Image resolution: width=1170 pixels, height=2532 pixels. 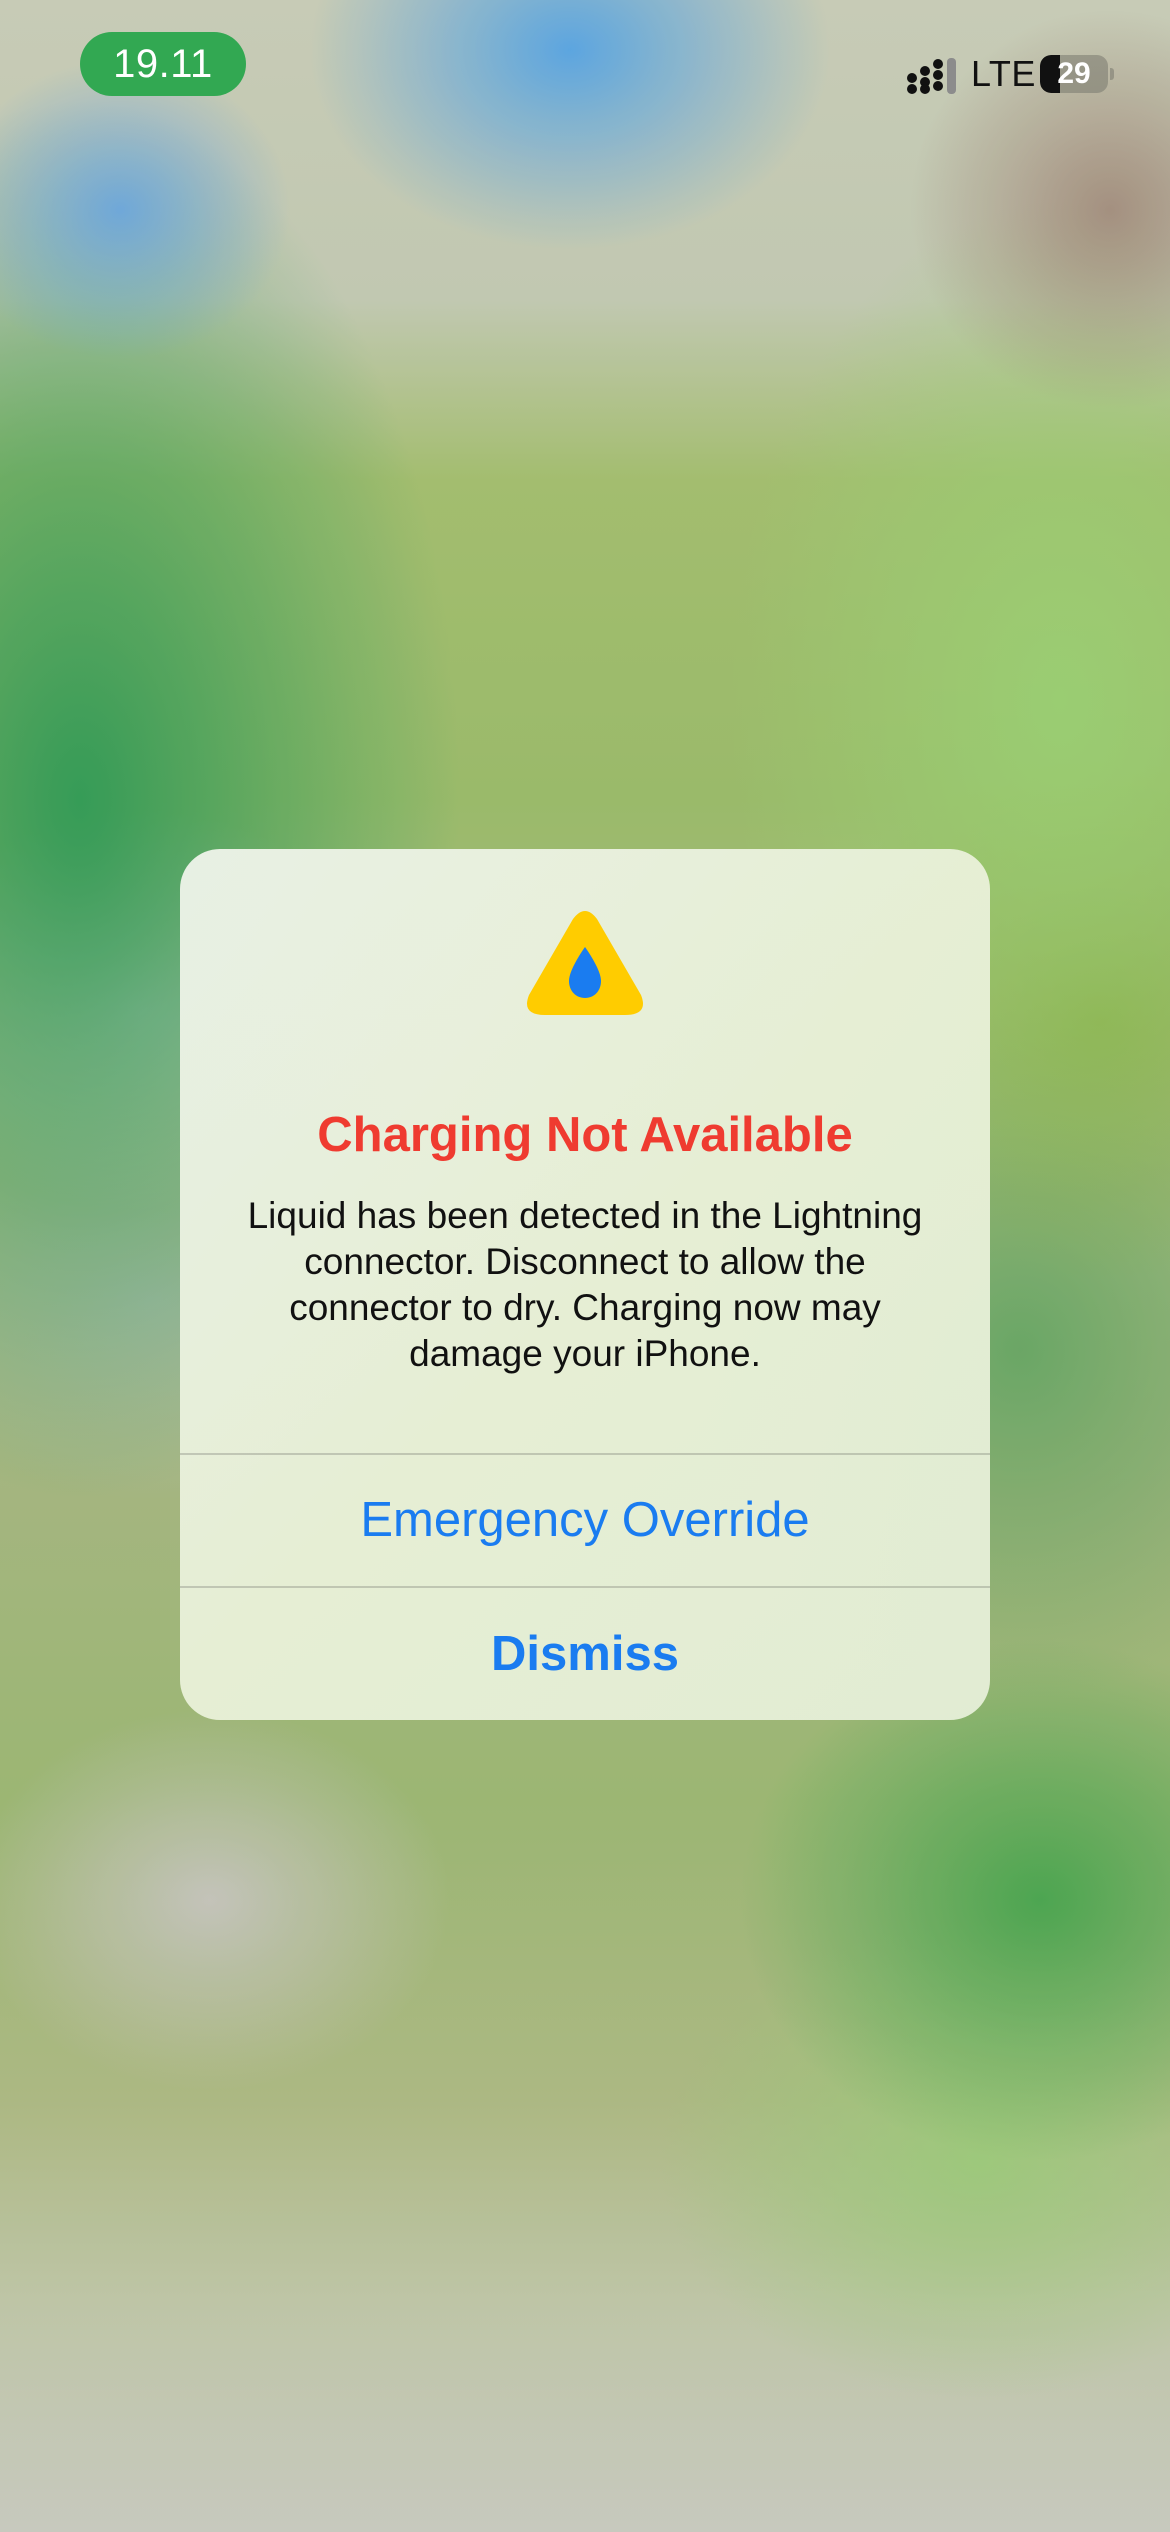 I want to click on cellular-signal-icon, so click(x=931, y=76).